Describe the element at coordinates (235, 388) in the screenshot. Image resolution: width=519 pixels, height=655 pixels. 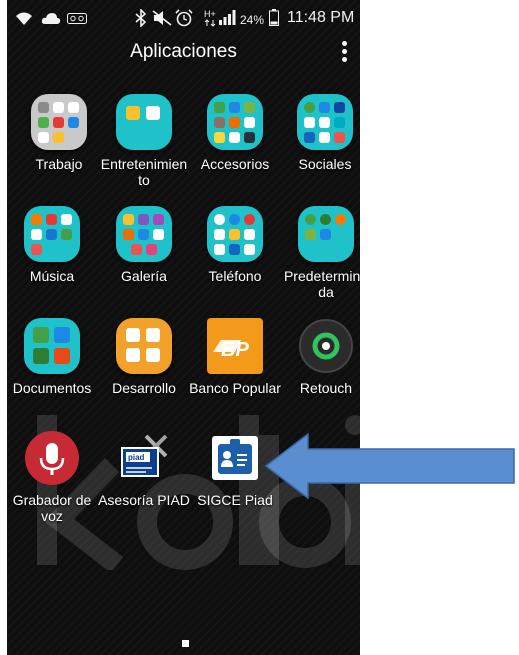
I see `app-label: Banco Popular` at that location.